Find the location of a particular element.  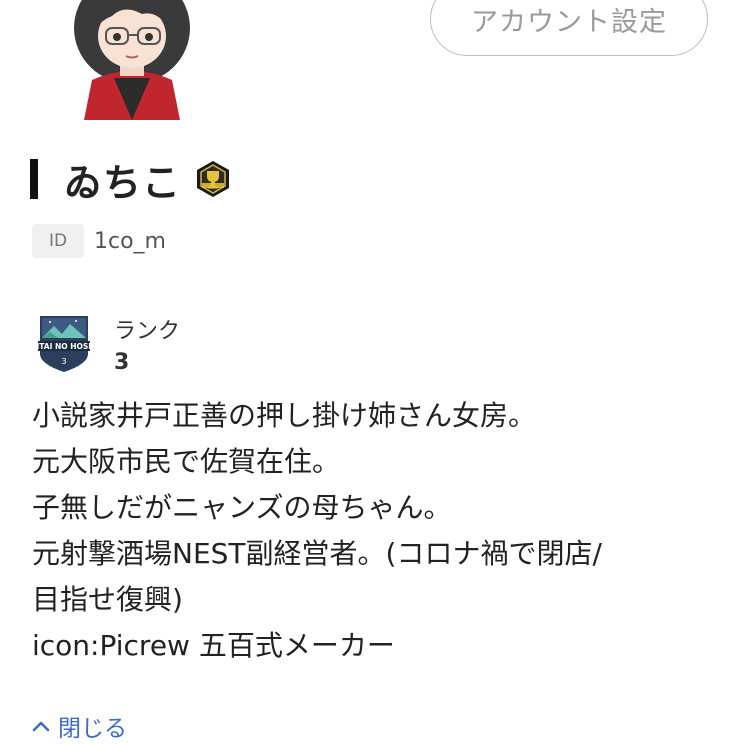

chevron-up-icon is located at coordinates (41, 726).